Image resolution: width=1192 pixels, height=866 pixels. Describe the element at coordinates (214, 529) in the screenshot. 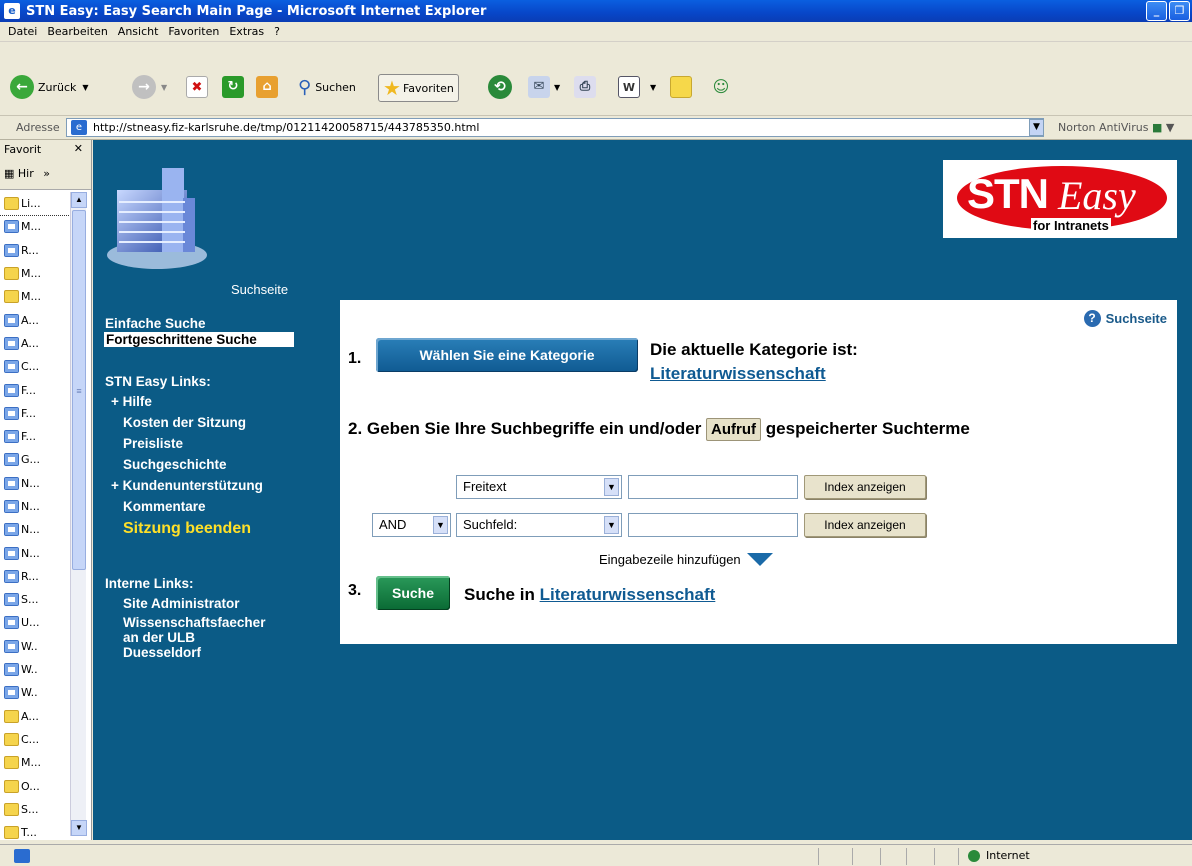

I see `nav-sitzung-beenden: Sitzung beenden` at that location.